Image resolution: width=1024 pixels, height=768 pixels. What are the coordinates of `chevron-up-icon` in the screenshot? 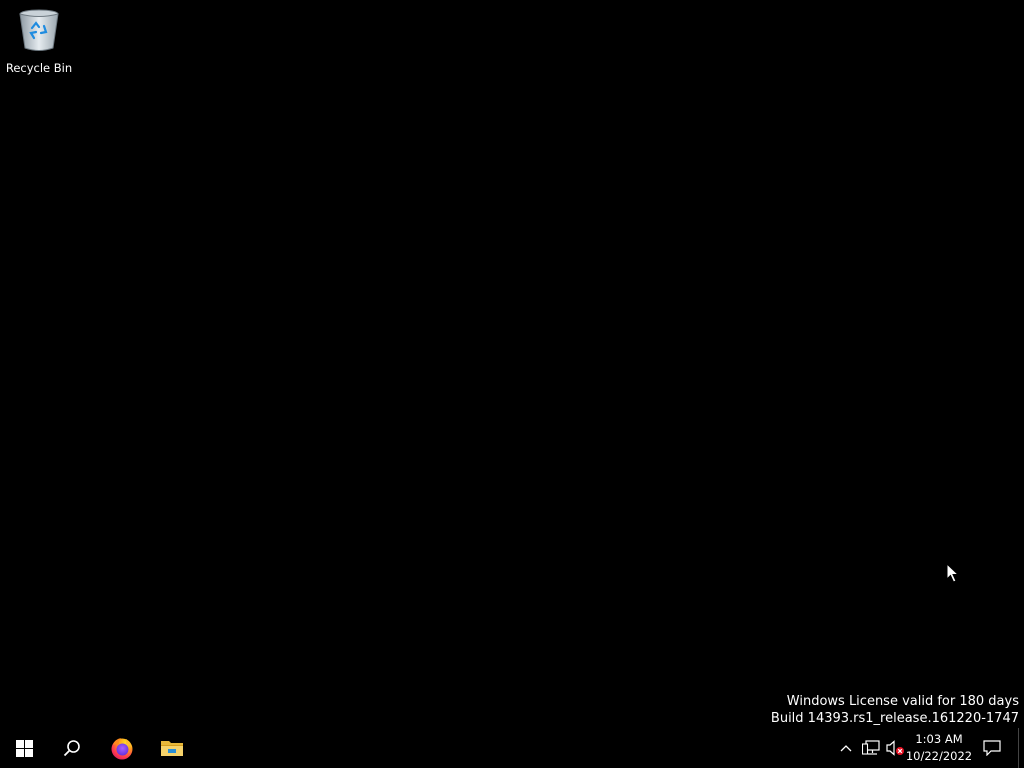 It's located at (846, 748).